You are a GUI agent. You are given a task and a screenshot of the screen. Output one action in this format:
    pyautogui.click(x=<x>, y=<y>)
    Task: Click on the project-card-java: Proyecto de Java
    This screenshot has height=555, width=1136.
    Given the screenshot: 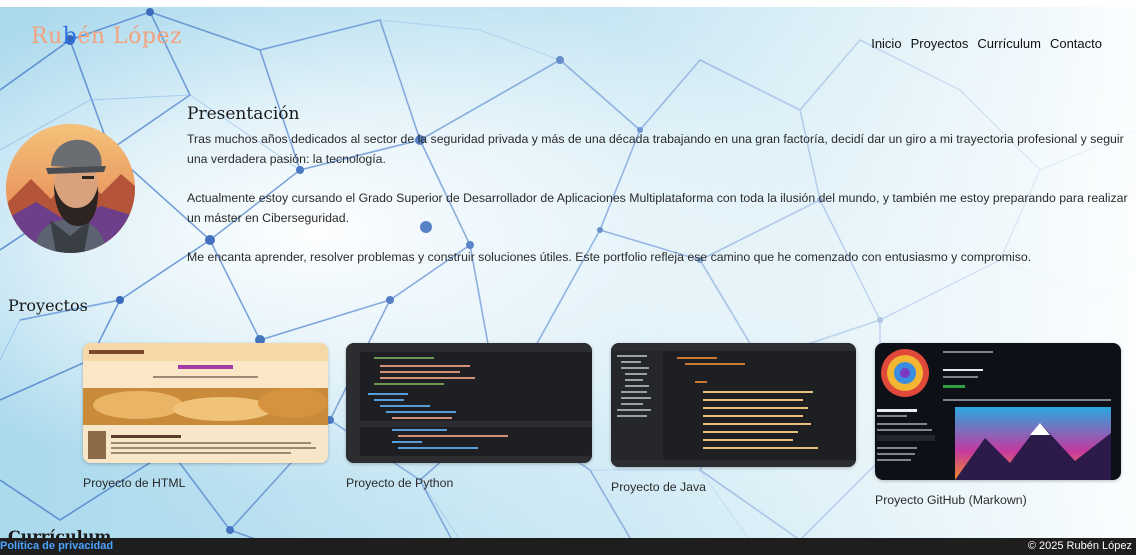 What is the action you would take?
    pyautogui.click(x=733, y=418)
    